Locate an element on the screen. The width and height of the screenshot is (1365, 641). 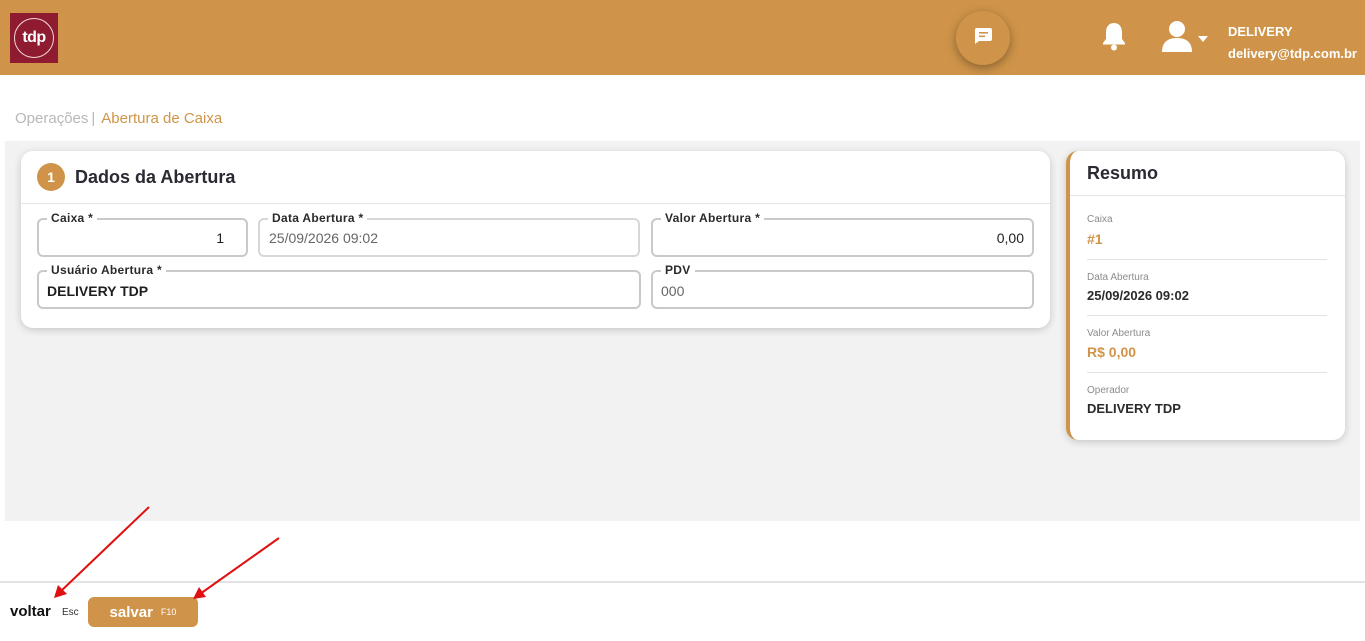
user-menu-button is located at coordinates (1184, 38).